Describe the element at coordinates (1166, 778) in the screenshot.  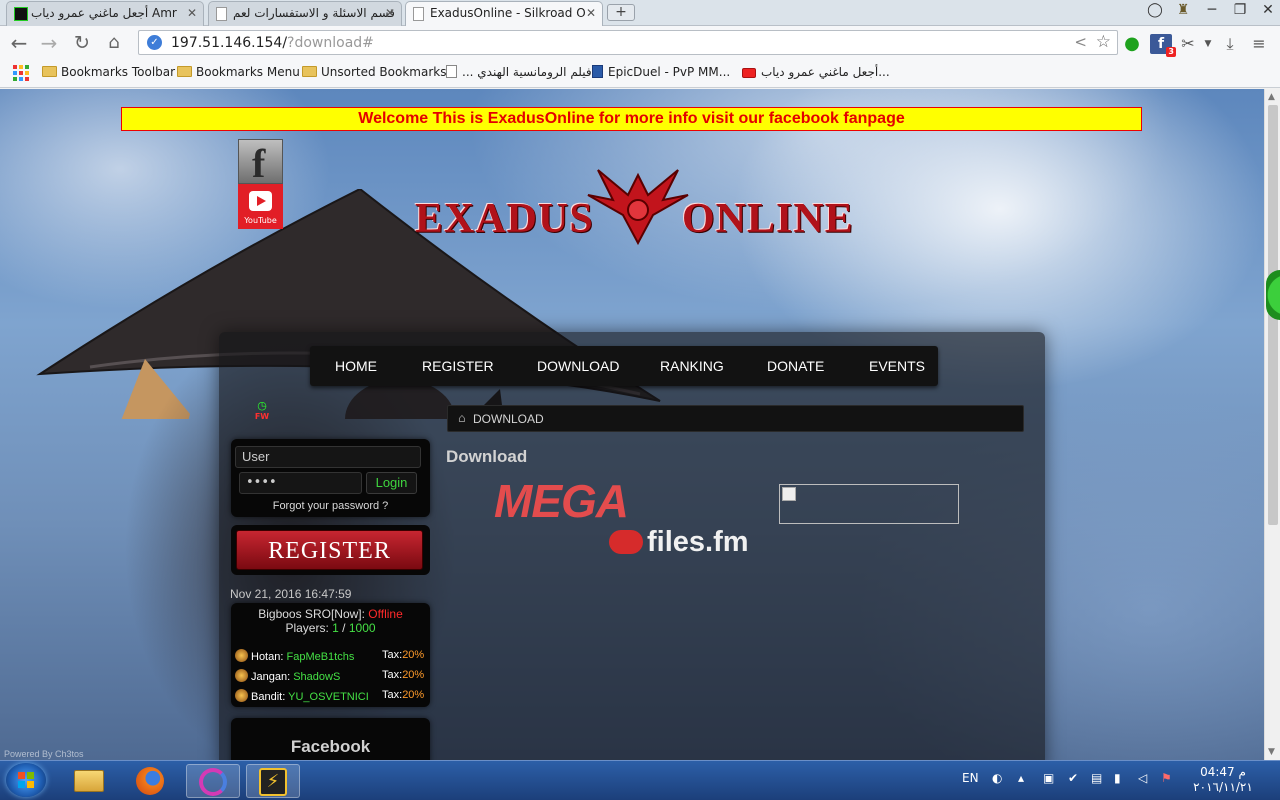
I see `tray-flag-icon: ⚑` at that location.